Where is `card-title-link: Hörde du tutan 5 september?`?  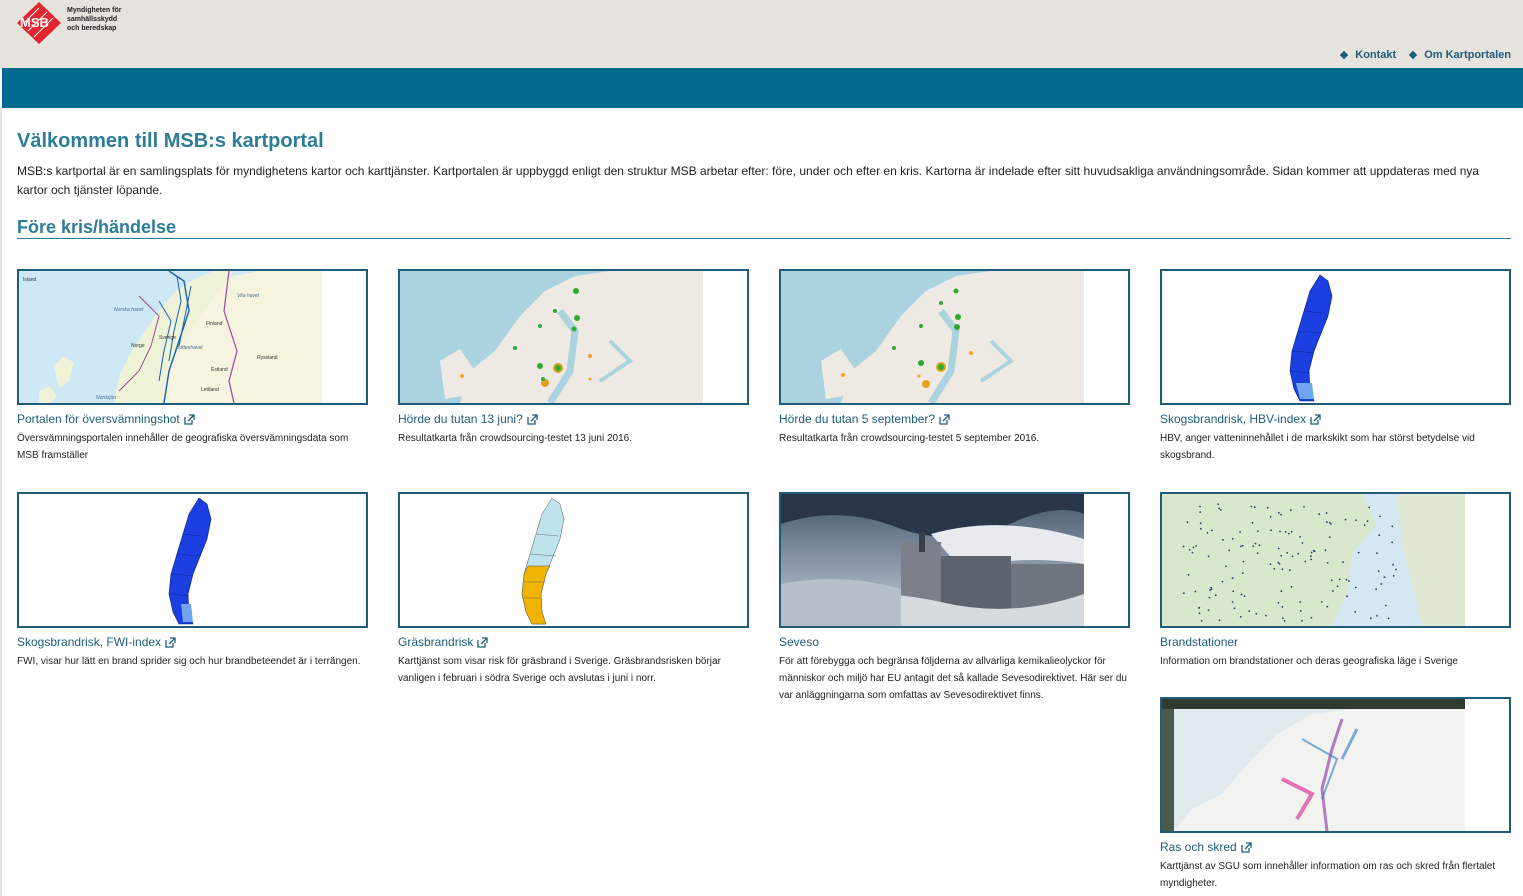 card-title-link: Hörde du tutan 5 september? is located at coordinates (954, 419).